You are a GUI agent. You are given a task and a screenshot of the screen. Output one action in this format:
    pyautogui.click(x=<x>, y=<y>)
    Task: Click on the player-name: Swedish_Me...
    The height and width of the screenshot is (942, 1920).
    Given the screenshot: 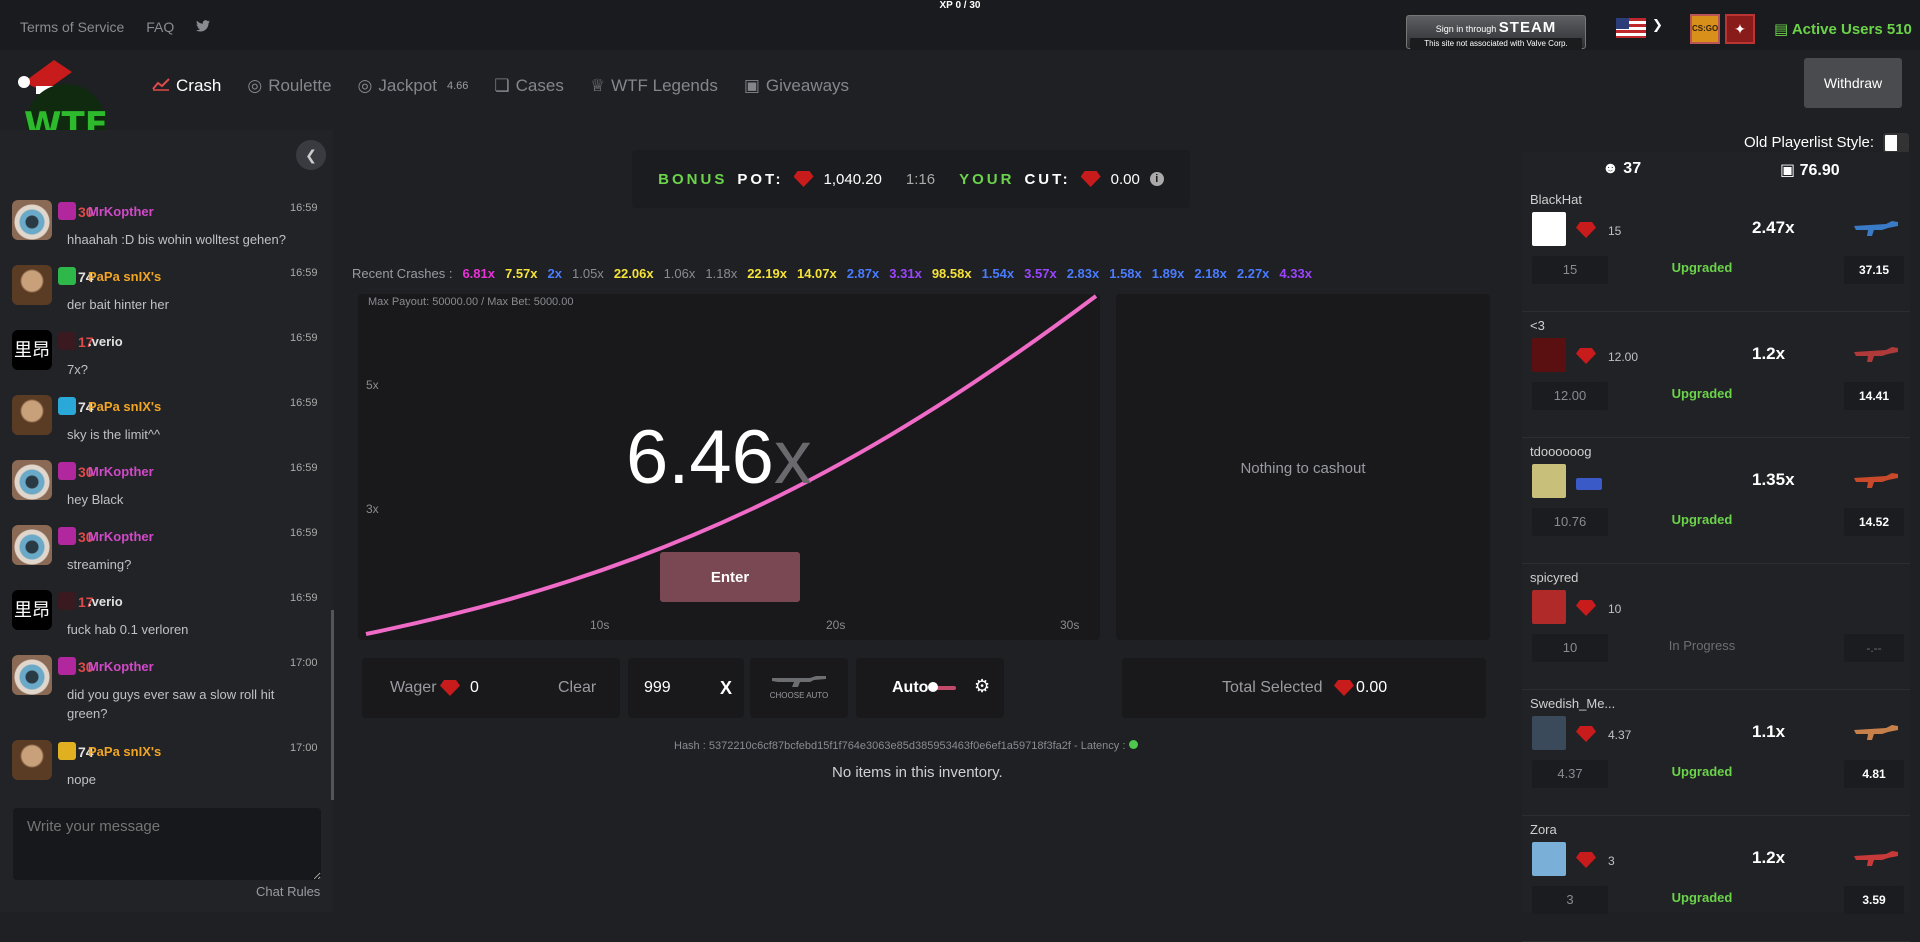 What is the action you would take?
    pyautogui.click(x=1572, y=703)
    